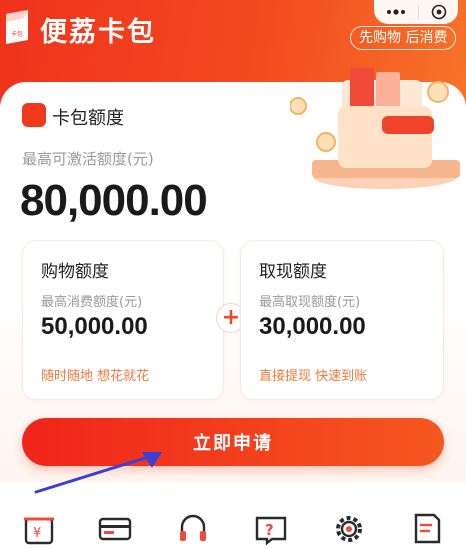  I want to click on shopping-title: 购物额度, so click(75, 272).